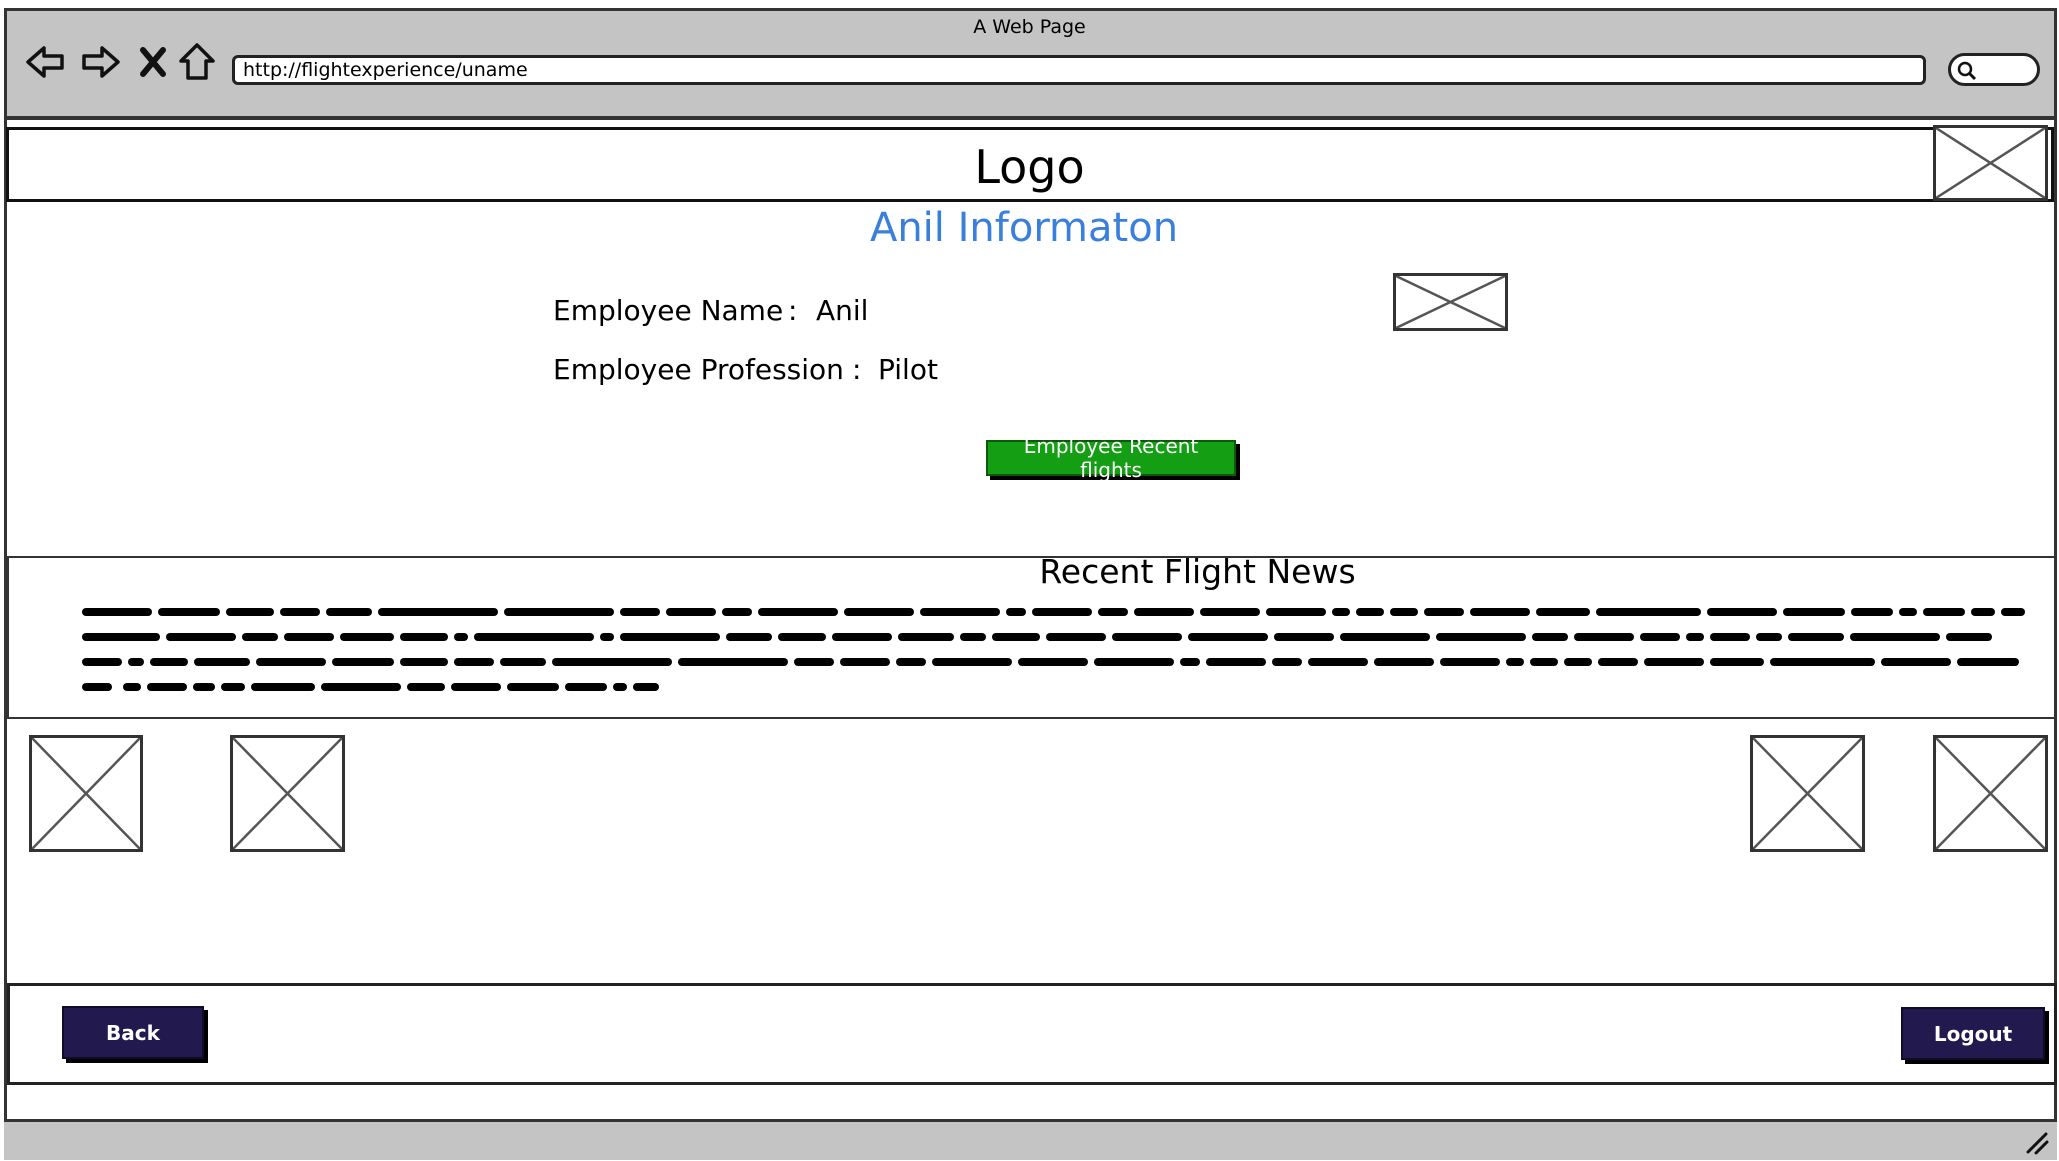 The width and height of the screenshot is (2059, 1161). Describe the element at coordinates (908, 369) in the screenshot. I see `employee-profession-value: Pilot` at that location.